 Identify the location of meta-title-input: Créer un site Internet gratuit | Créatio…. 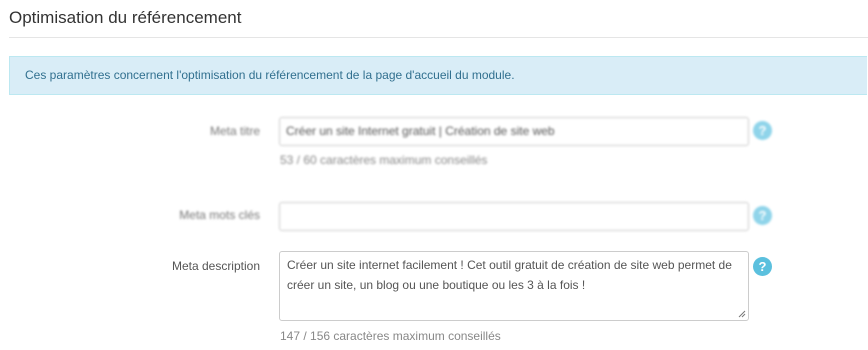
(514, 131).